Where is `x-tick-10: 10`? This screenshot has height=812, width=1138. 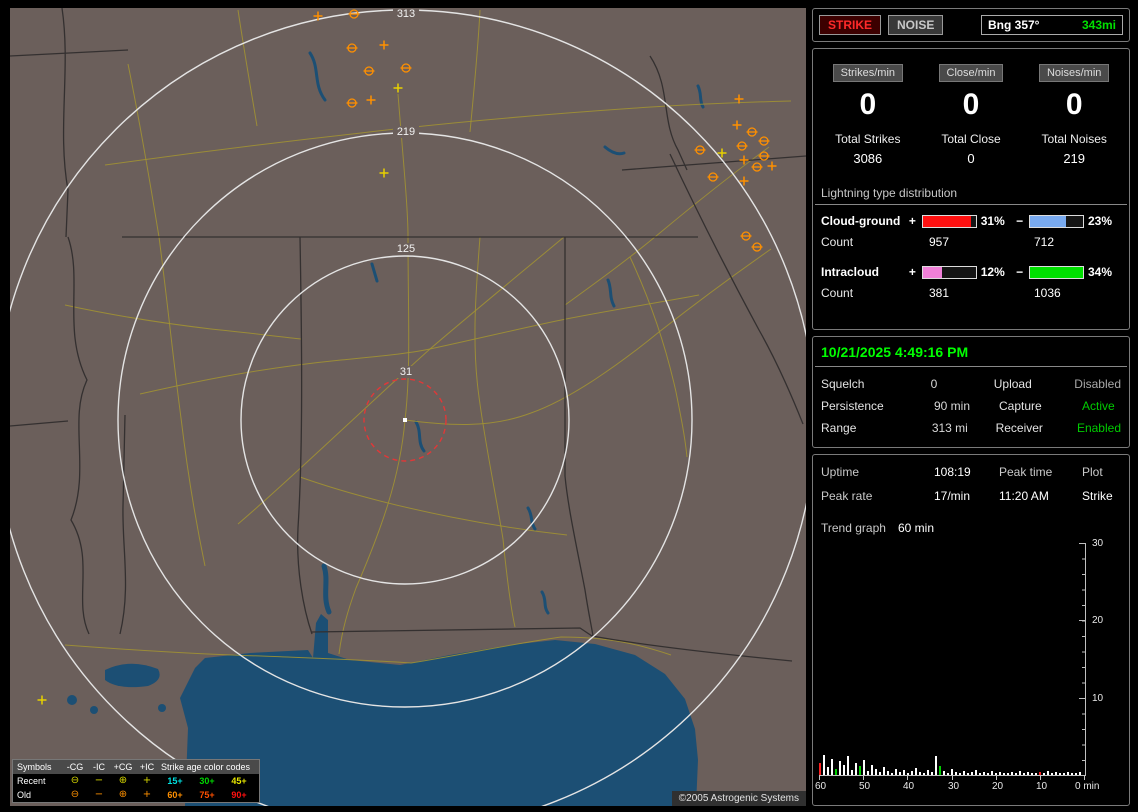 x-tick-10: 10 is located at coordinates (1042, 786).